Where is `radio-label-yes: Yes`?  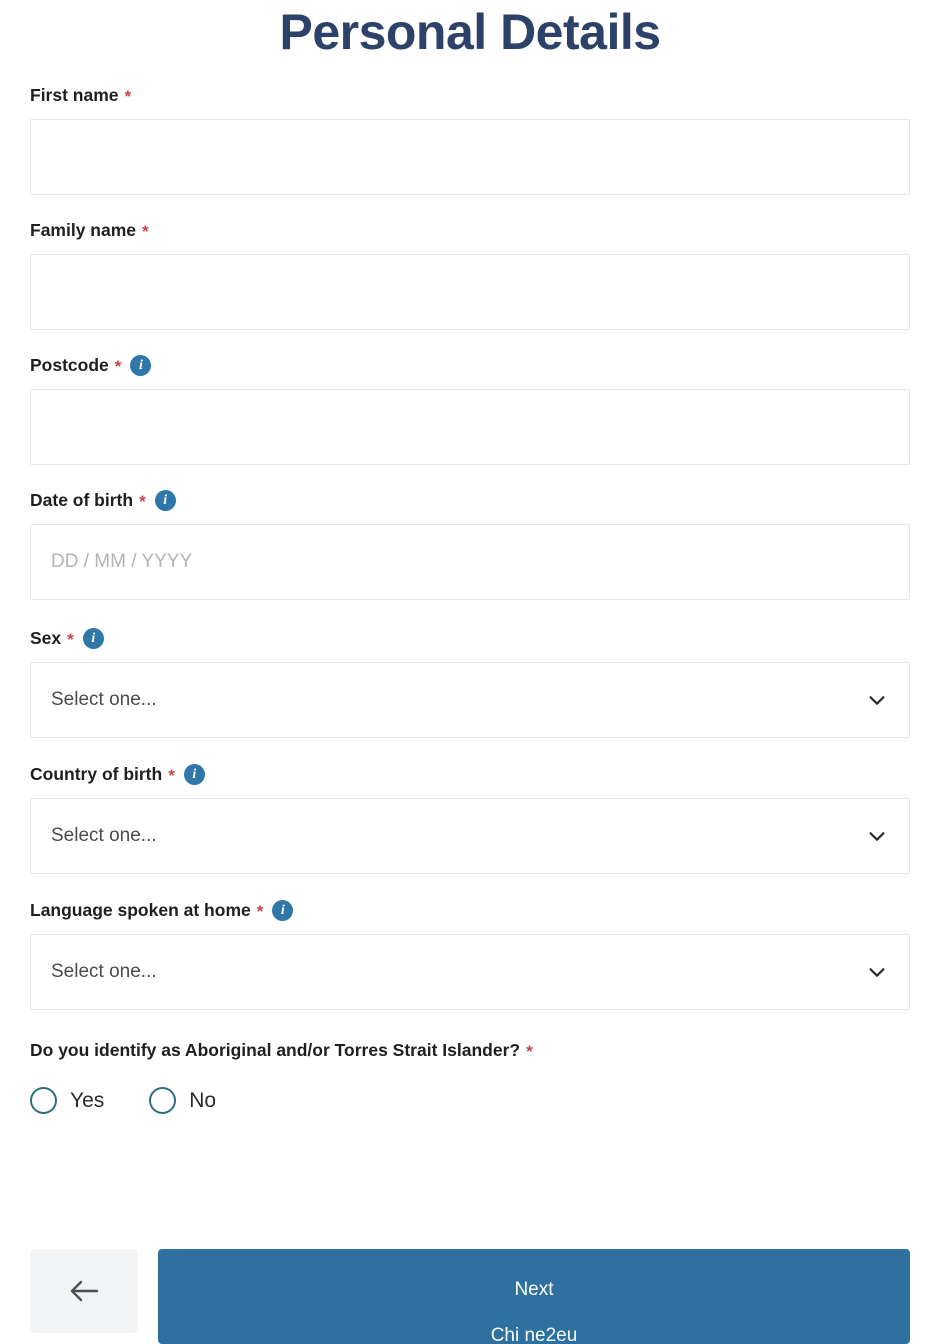
radio-label-yes: Yes is located at coordinates (87, 1100).